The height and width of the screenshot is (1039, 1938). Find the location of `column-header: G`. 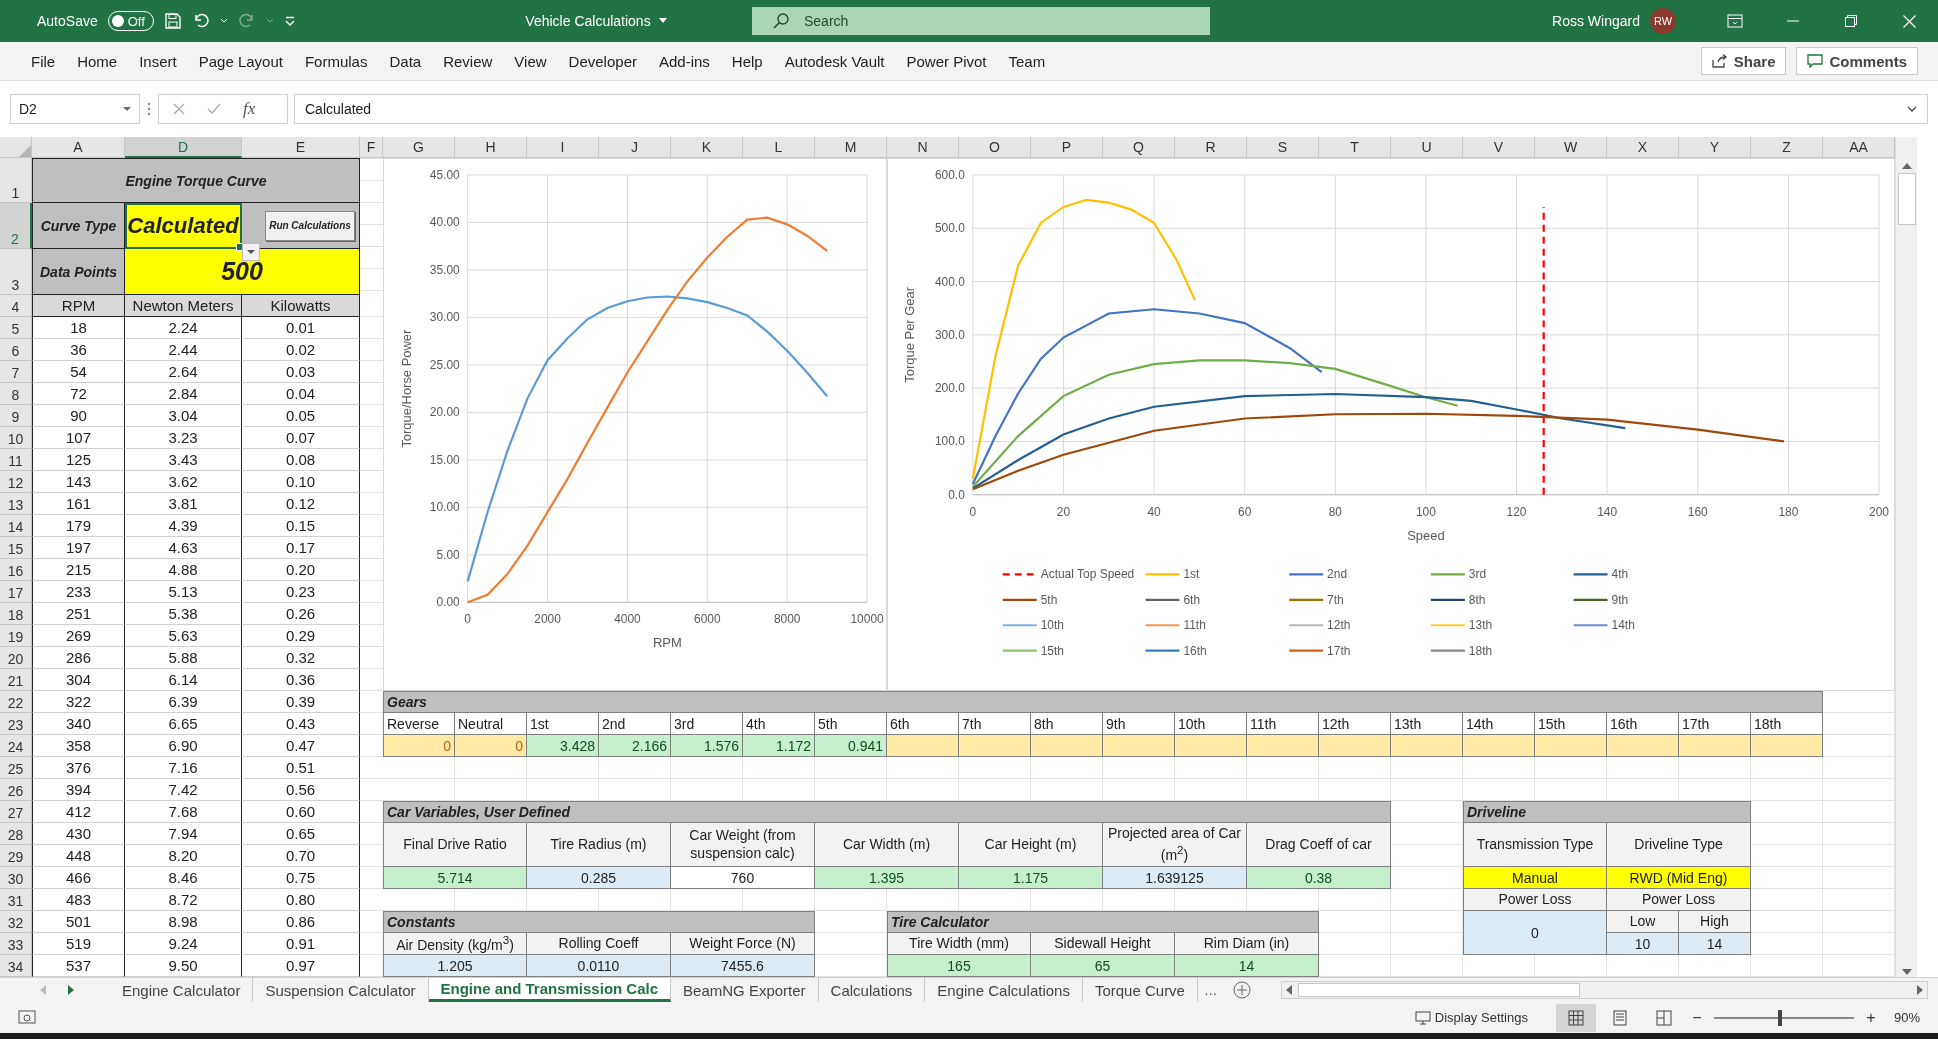

column-header: G is located at coordinates (419, 147).